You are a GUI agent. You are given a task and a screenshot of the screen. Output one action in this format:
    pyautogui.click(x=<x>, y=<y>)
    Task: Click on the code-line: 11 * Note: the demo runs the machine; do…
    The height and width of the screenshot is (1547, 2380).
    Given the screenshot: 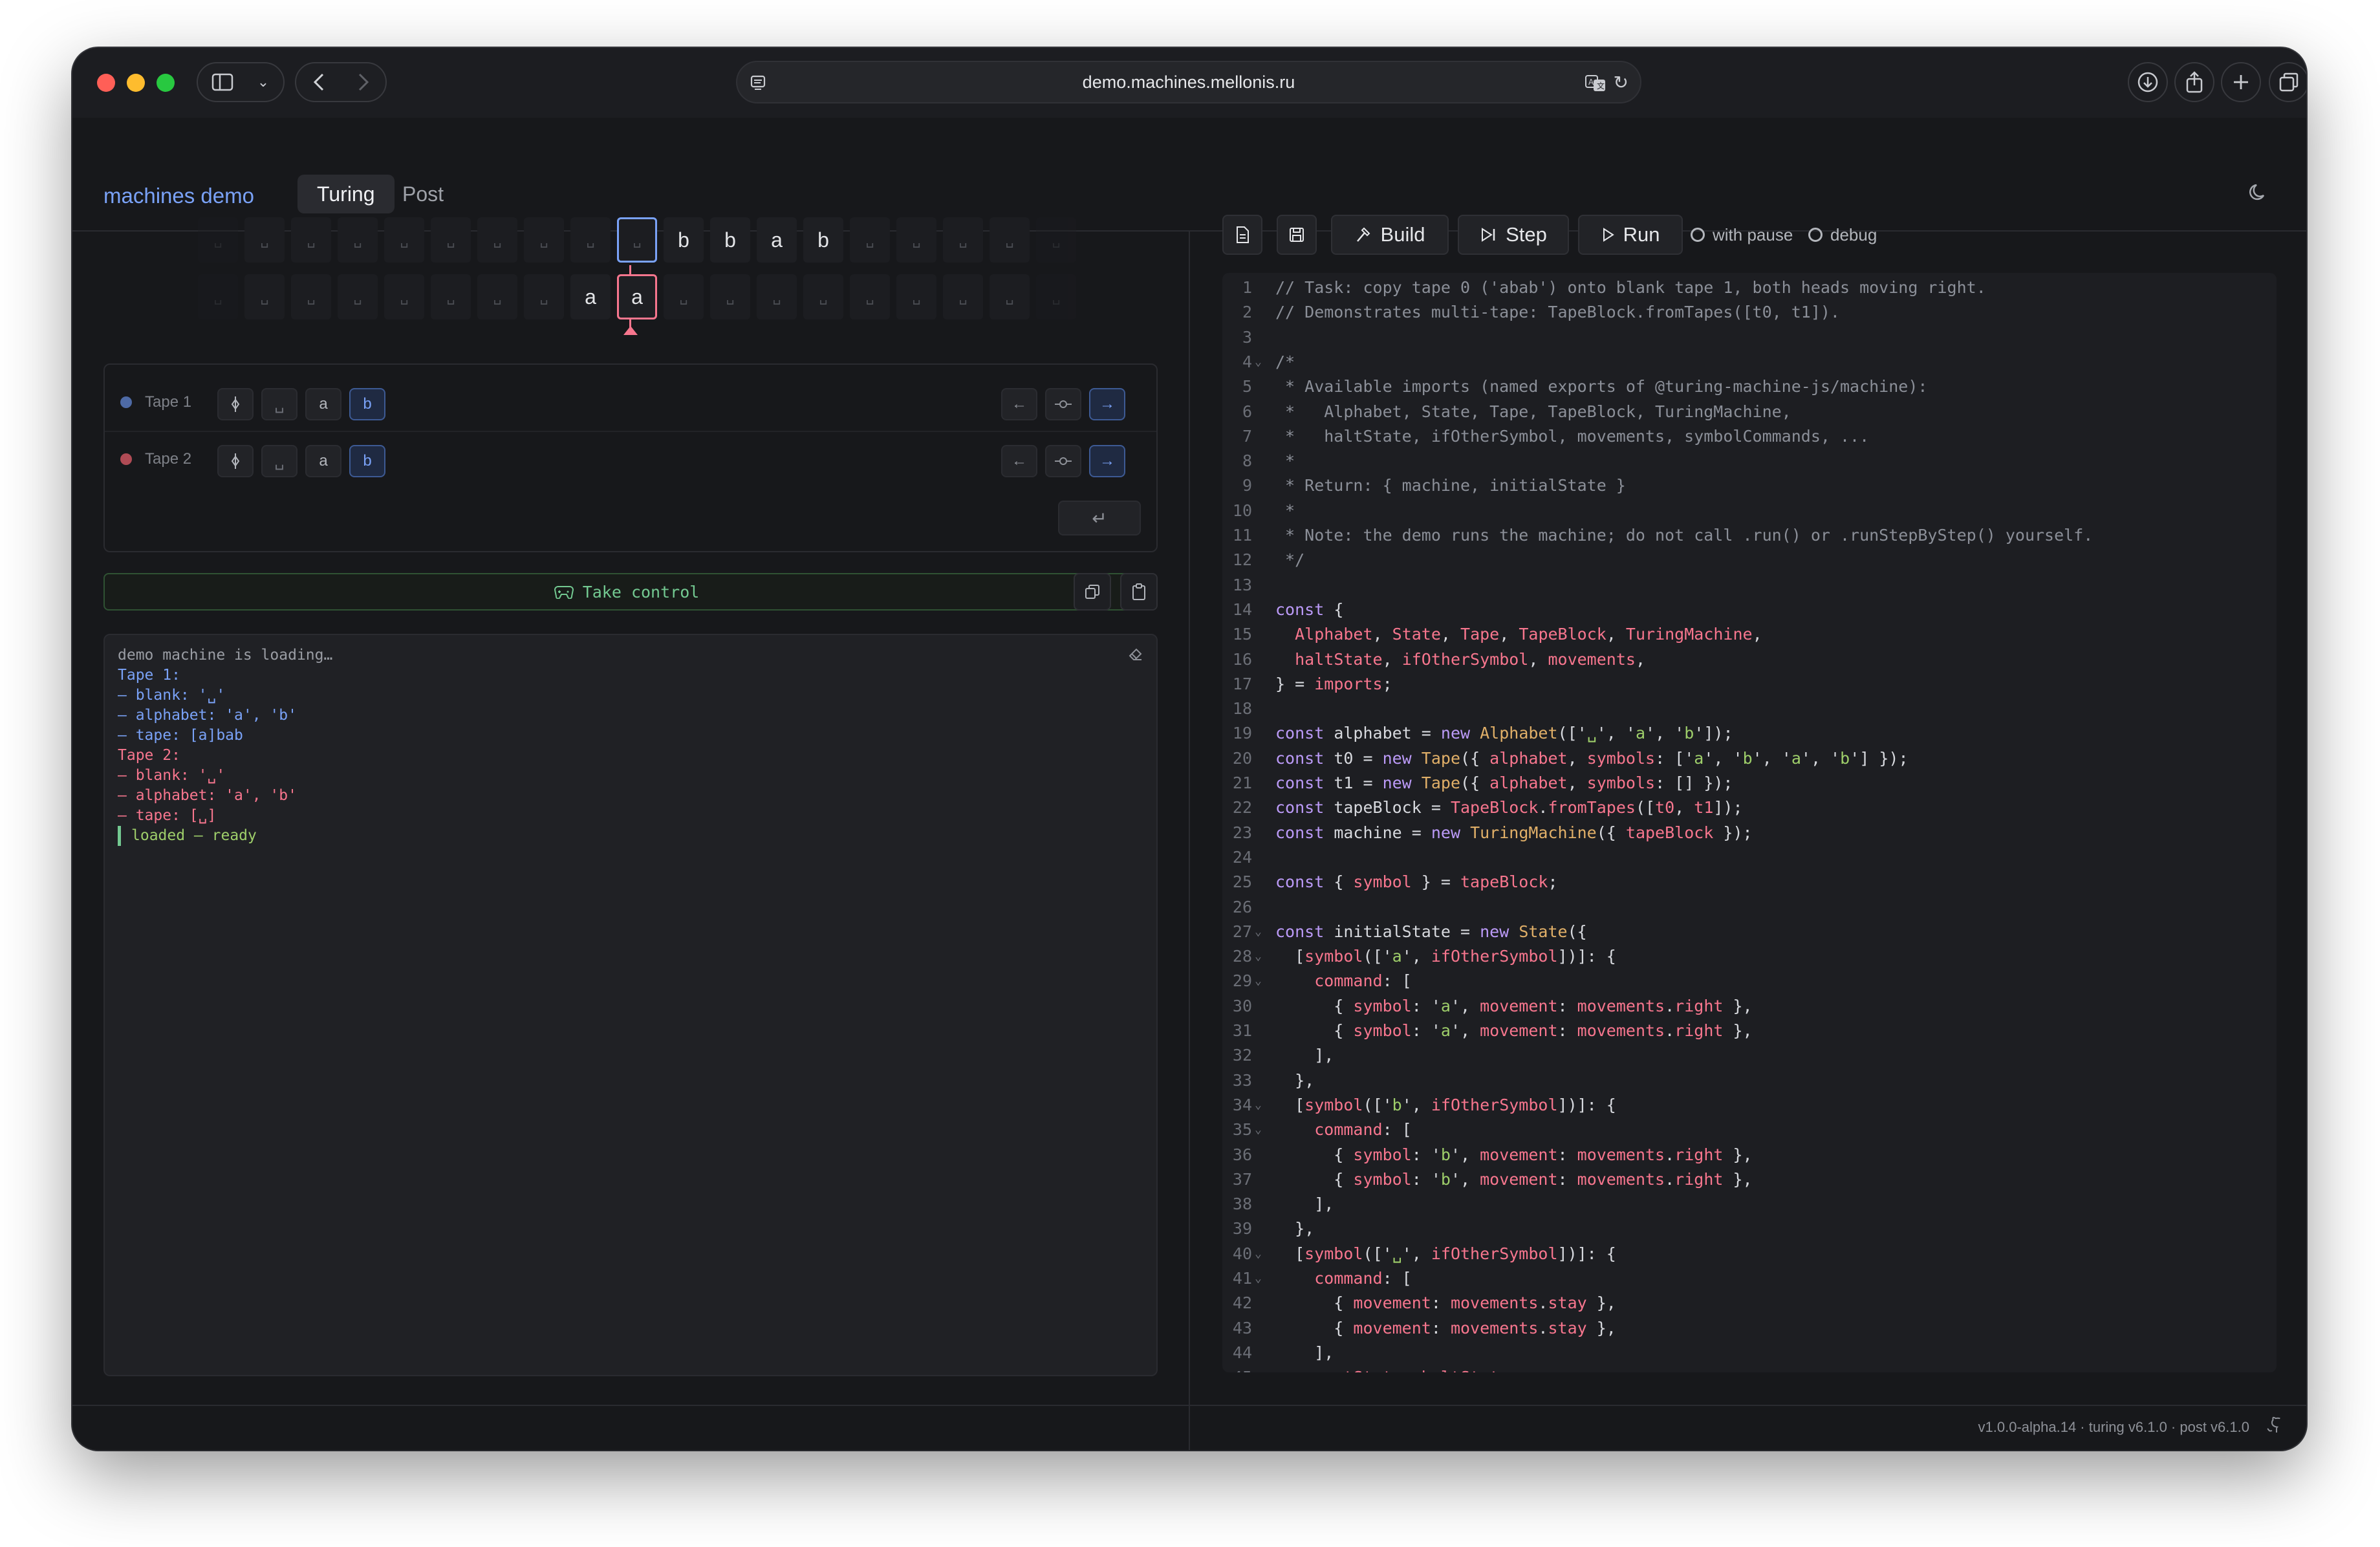 What is the action you would take?
    pyautogui.click(x=1749, y=535)
    